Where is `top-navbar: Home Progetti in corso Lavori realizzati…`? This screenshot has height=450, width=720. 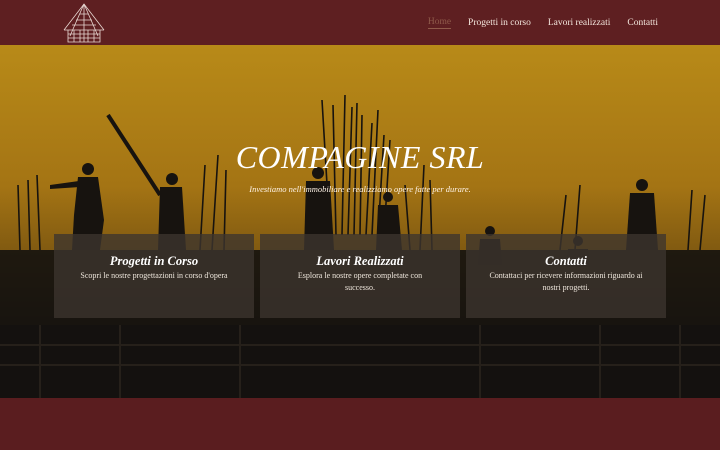
top-navbar: Home Progetti in corso Lavori realizzati… is located at coordinates (360, 22).